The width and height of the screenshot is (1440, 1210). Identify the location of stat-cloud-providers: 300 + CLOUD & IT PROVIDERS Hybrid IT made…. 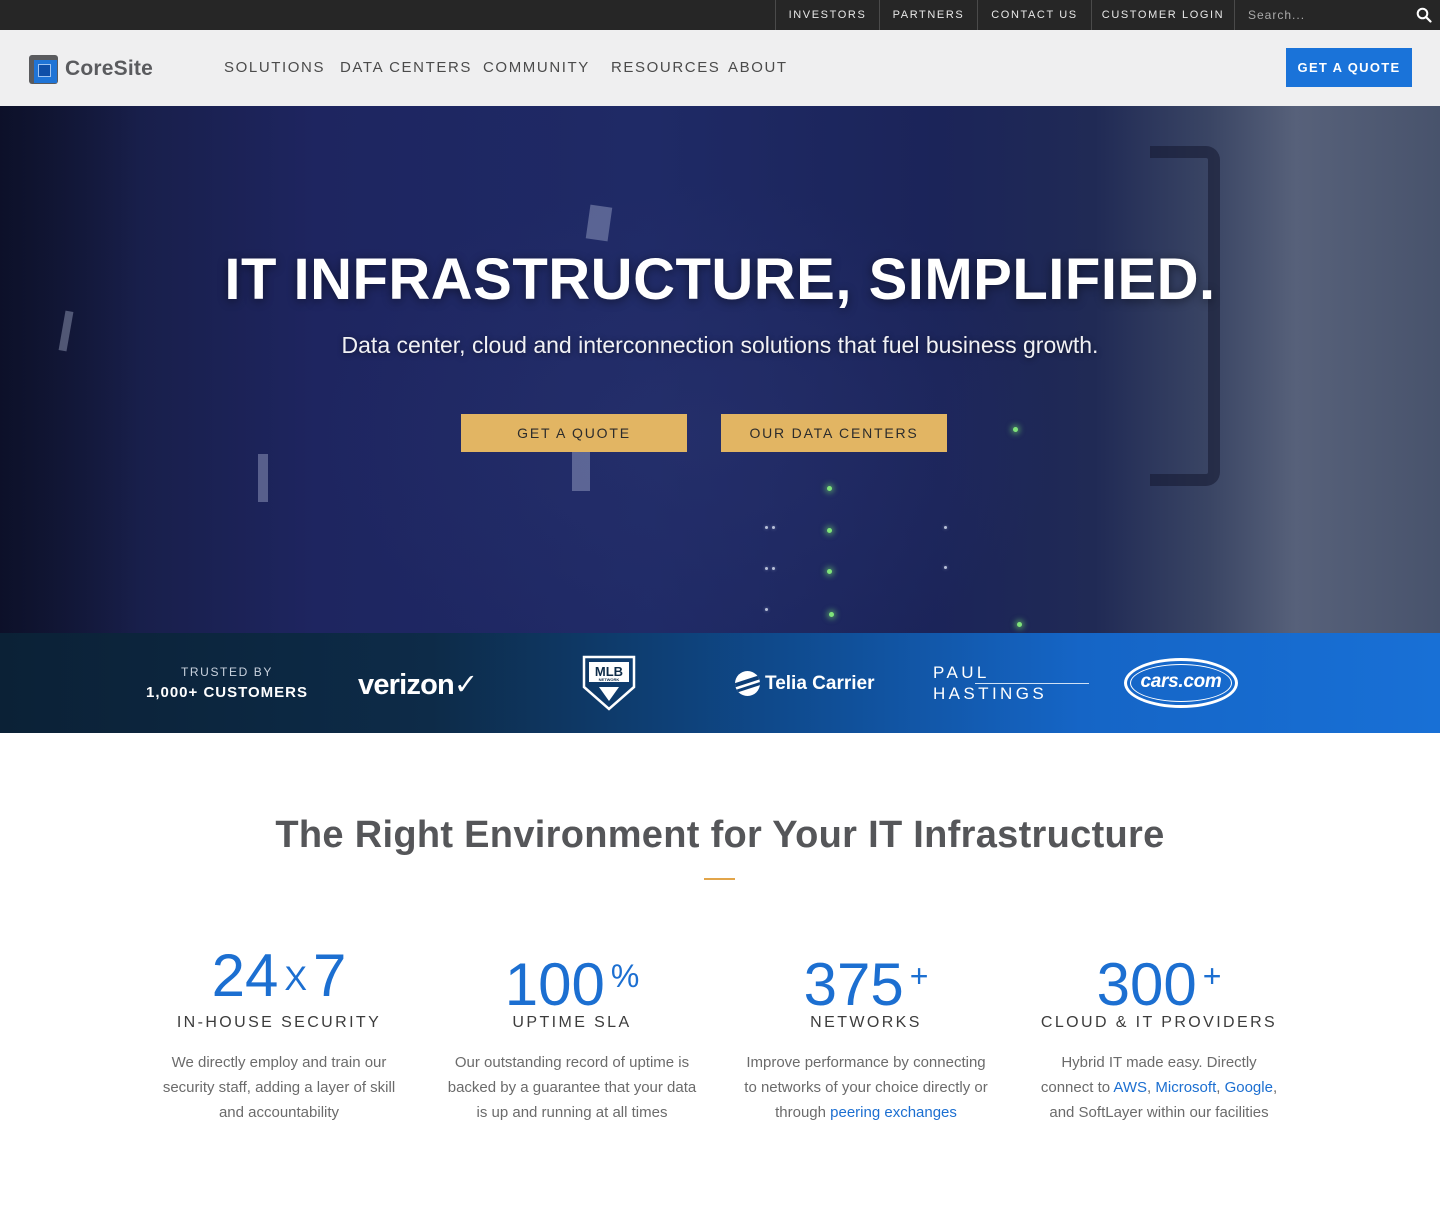
(1159, 1032).